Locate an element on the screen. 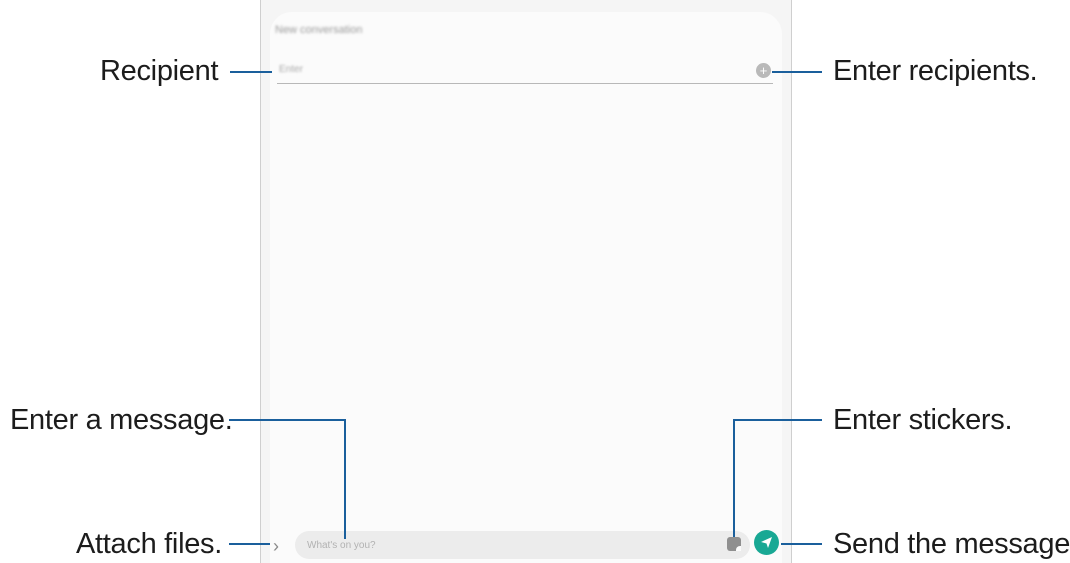 The height and width of the screenshot is (563, 1070). callout-line-send-message is located at coordinates (801, 544).